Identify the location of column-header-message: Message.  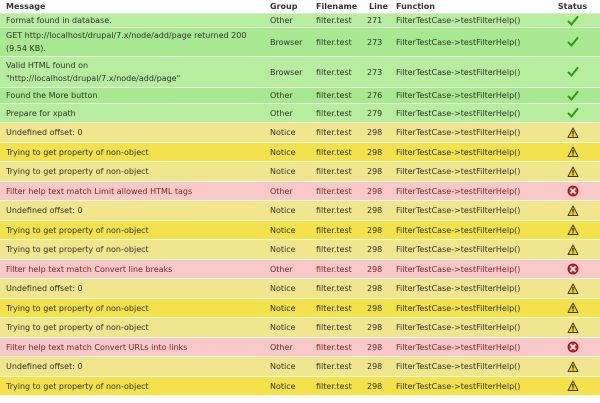
(132, 7).